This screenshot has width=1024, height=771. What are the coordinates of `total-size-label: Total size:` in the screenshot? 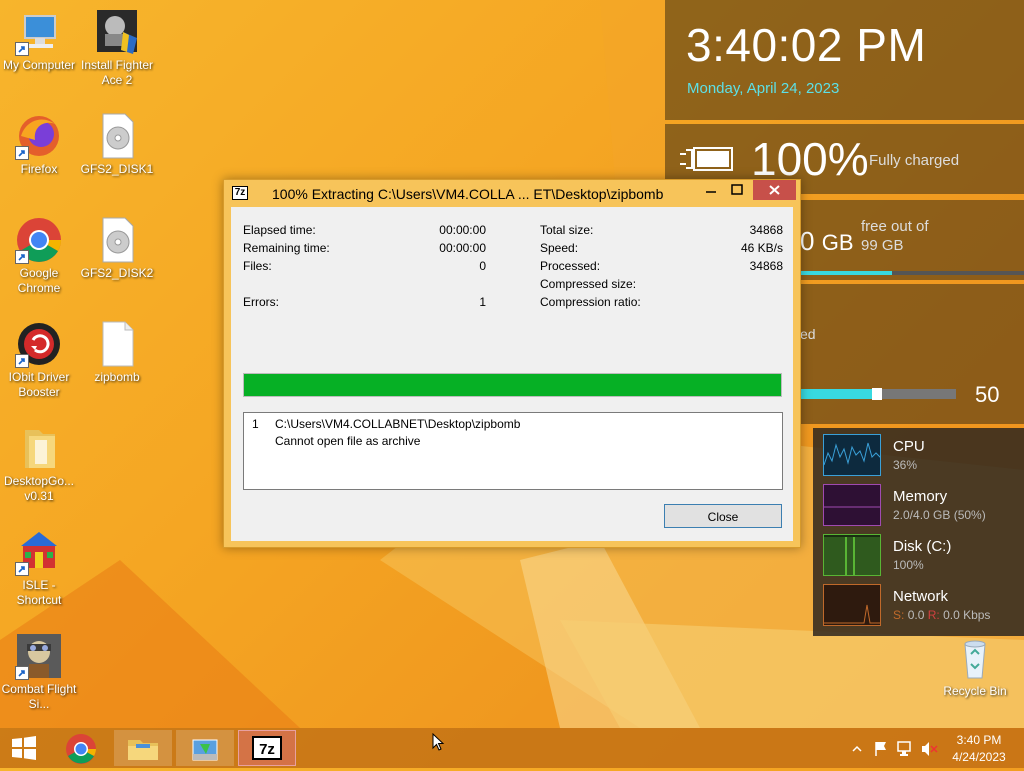 It's located at (567, 230).